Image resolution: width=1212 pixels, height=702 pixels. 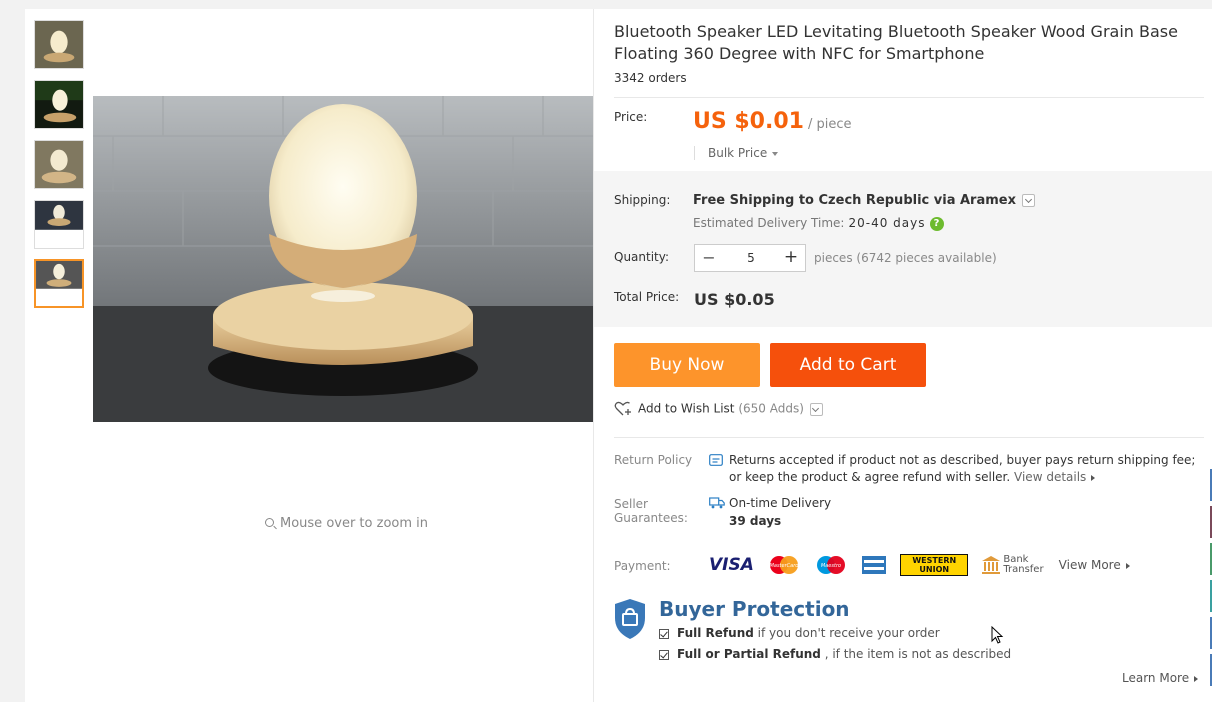 I want to click on mastercard-text: MasterCard, so click(x=785, y=566).